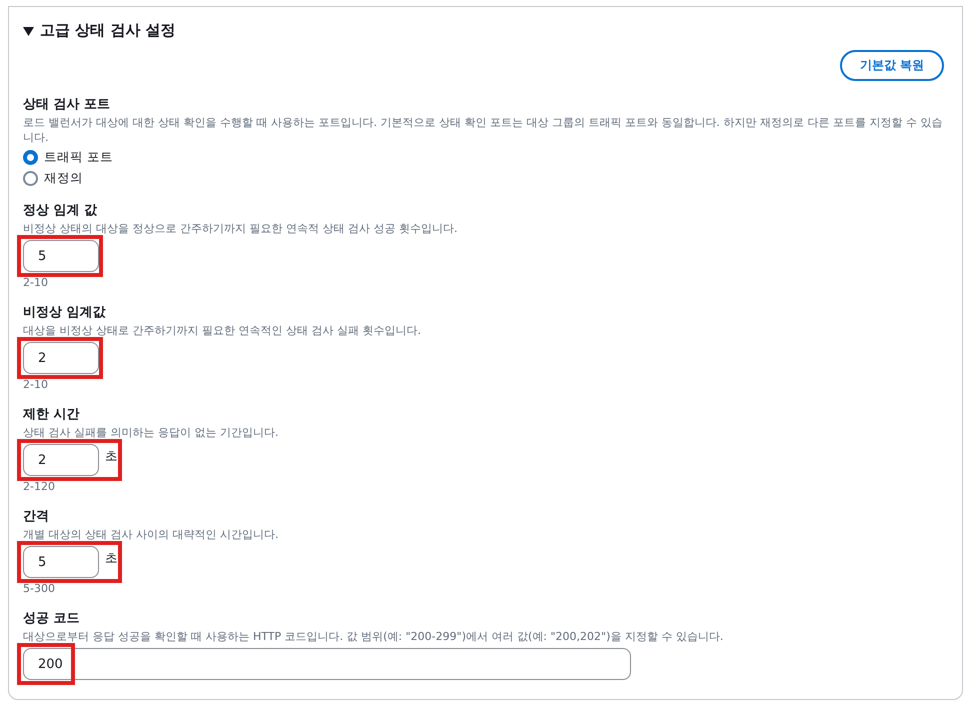 This screenshot has width=965, height=722. What do you see at coordinates (39, 486) in the screenshot?
I see `range-hint: 2-120` at bounding box center [39, 486].